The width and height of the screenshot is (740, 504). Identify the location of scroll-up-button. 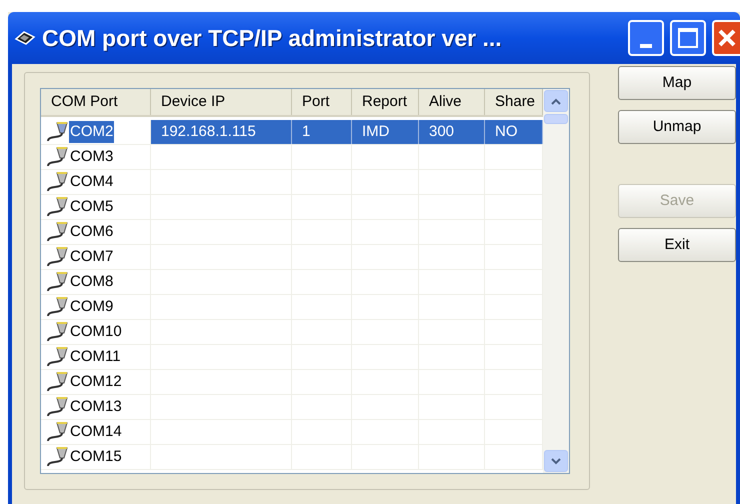
(556, 101).